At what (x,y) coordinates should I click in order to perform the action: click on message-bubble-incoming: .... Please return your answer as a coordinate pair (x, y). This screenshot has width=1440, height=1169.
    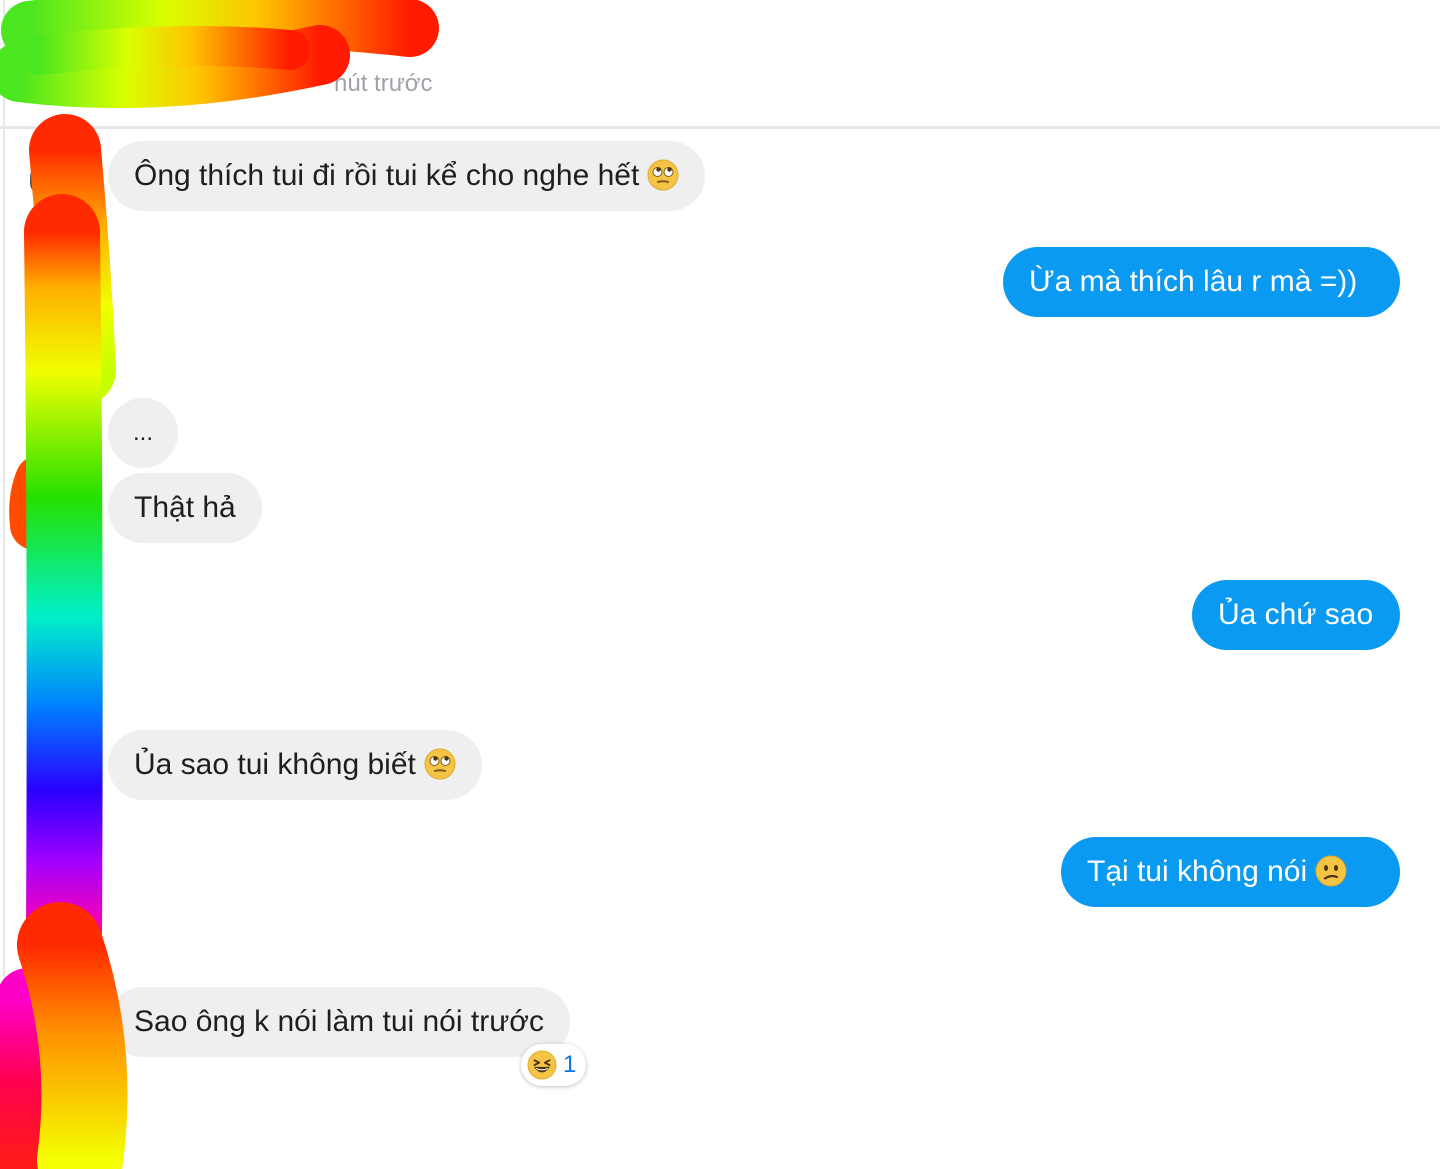
    Looking at the image, I should click on (143, 433).